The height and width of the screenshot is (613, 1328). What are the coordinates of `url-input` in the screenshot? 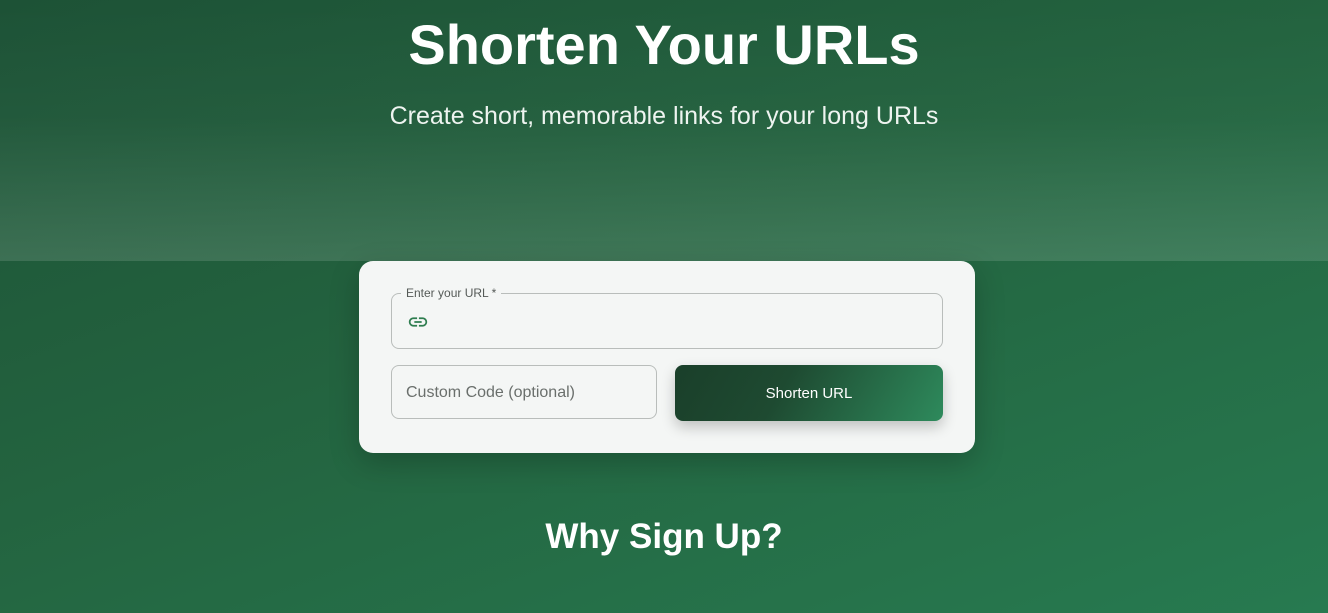 It's located at (687, 322).